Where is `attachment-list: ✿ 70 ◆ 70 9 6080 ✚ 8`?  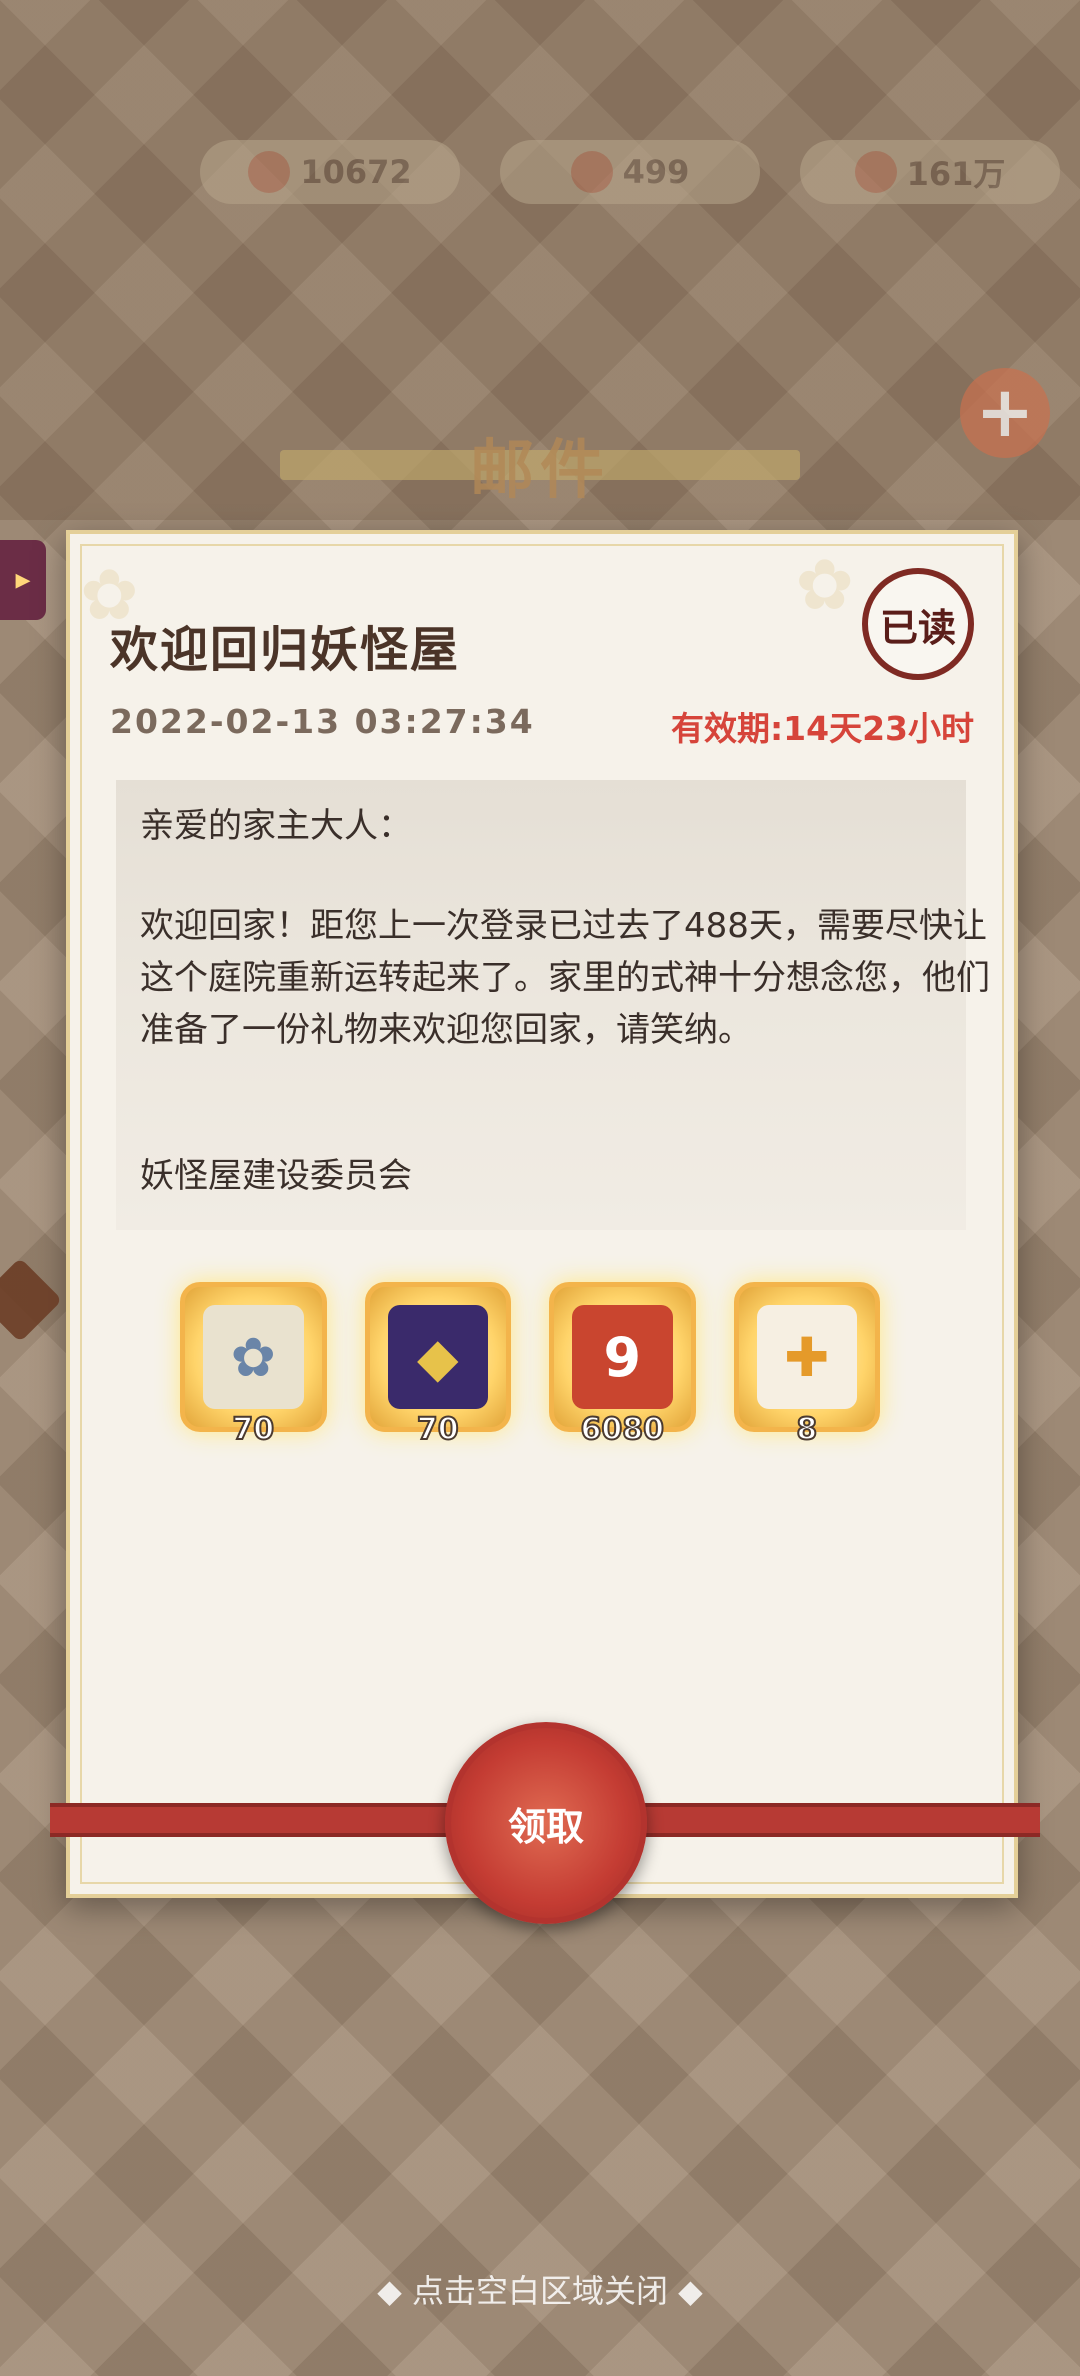
attachment-list: ✿ 70 ◆ 70 9 6080 ✚ 8 is located at coordinates (530, 1367).